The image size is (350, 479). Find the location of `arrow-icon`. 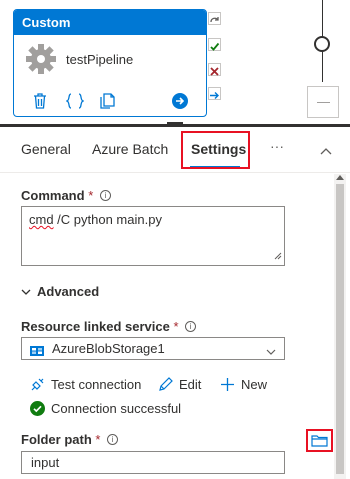

arrow-icon is located at coordinates (214, 93).